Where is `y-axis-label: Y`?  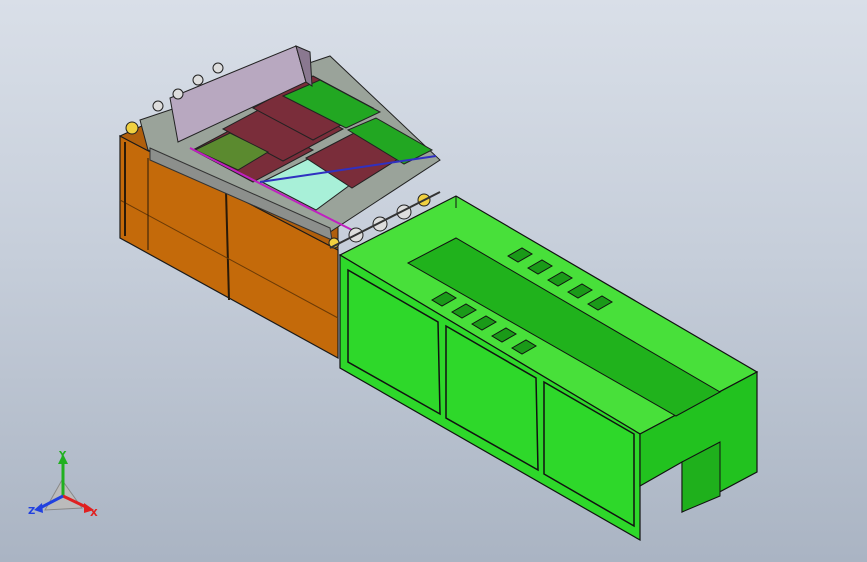
y-axis-label: Y is located at coordinates (62, 455).